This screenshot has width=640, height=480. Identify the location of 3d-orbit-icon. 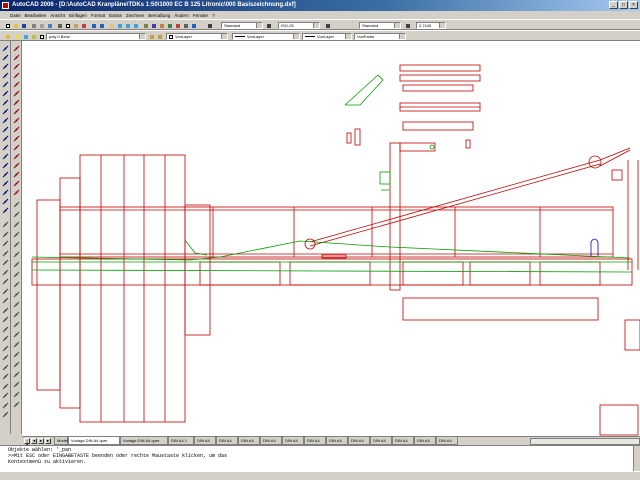
(16, 264).